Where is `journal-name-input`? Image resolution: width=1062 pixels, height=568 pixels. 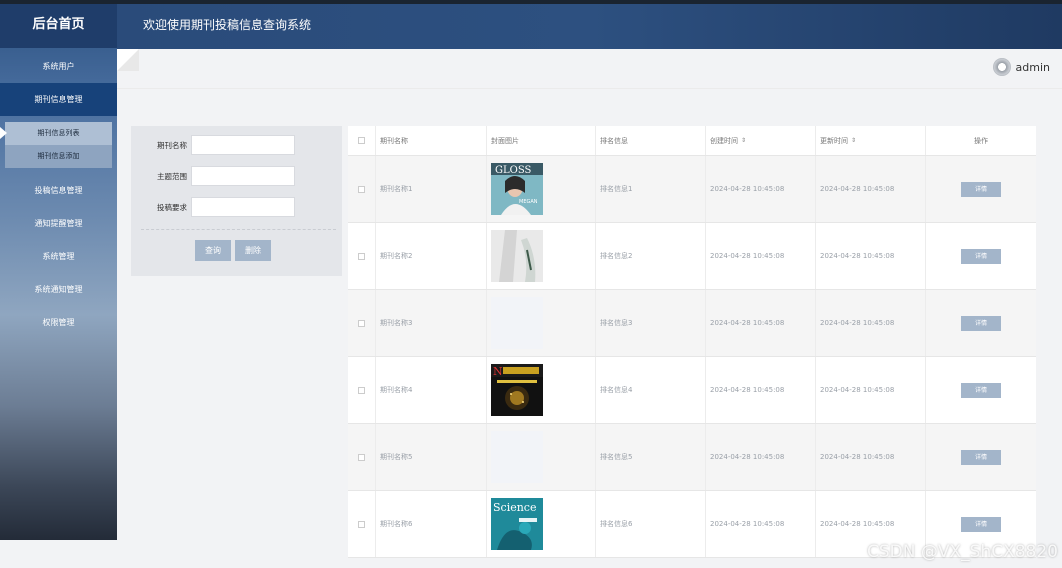 journal-name-input is located at coordinates (243, 145).